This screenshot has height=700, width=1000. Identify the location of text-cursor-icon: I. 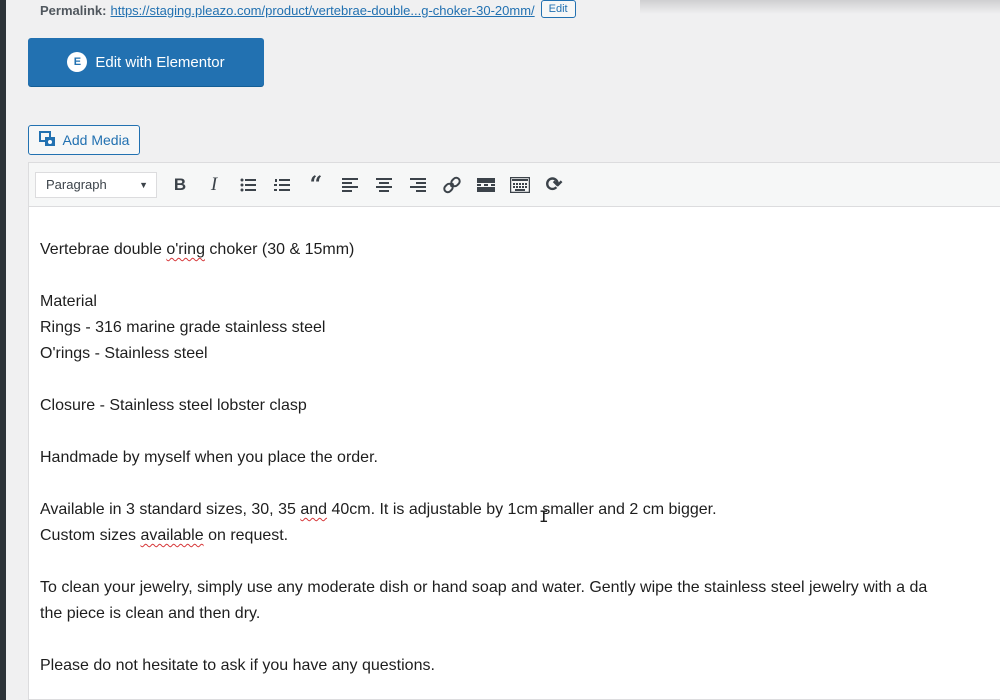
(544, 516).